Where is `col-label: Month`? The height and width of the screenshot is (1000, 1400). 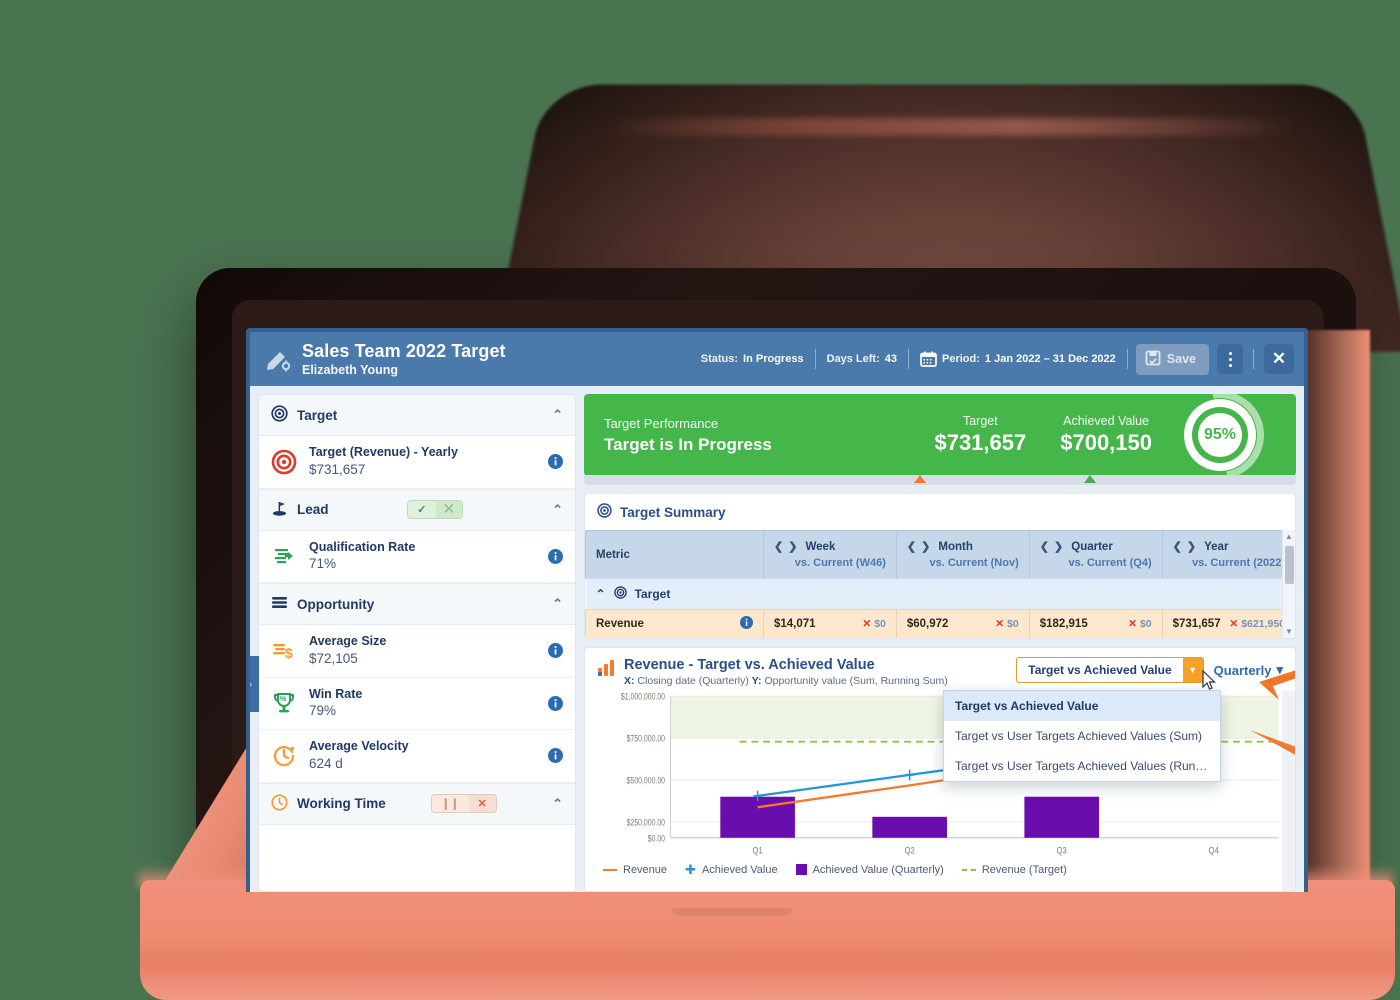
col-label: Month is located at coordinates (955, 546).